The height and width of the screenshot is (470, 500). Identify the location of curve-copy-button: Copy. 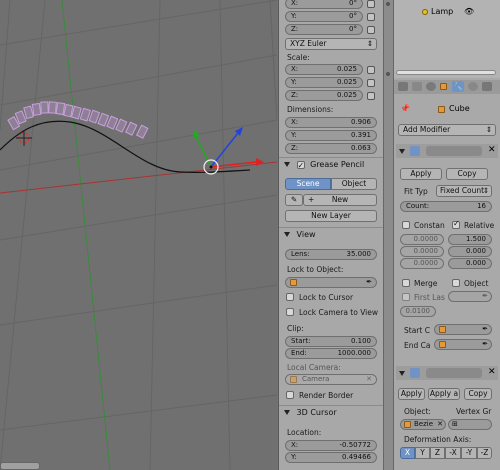
(478, 394).